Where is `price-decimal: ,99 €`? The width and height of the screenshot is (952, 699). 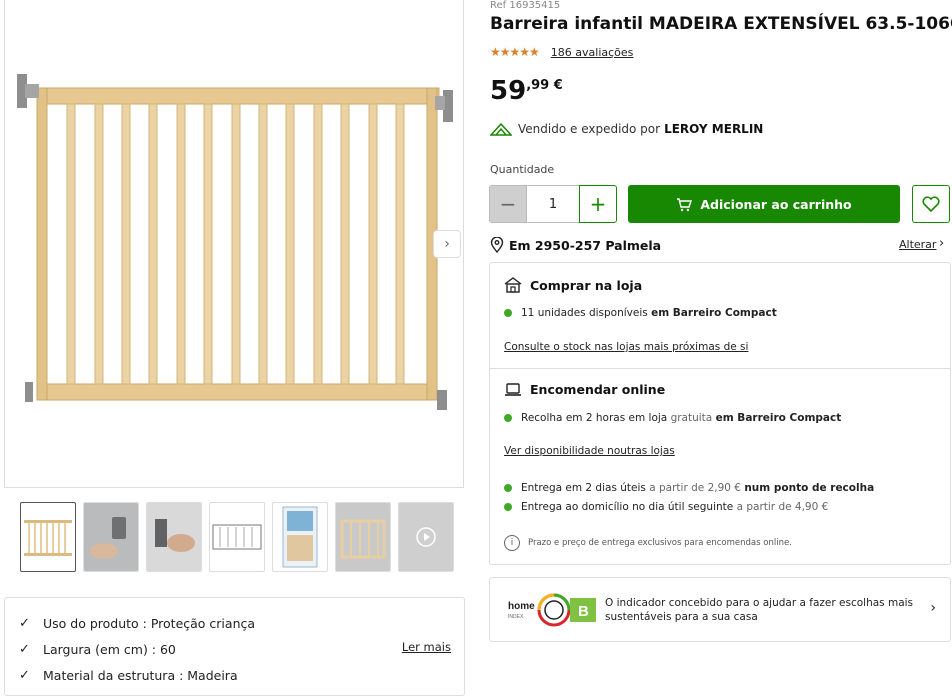
price-decimal: ,99 € is located at coordinates (544, 85).